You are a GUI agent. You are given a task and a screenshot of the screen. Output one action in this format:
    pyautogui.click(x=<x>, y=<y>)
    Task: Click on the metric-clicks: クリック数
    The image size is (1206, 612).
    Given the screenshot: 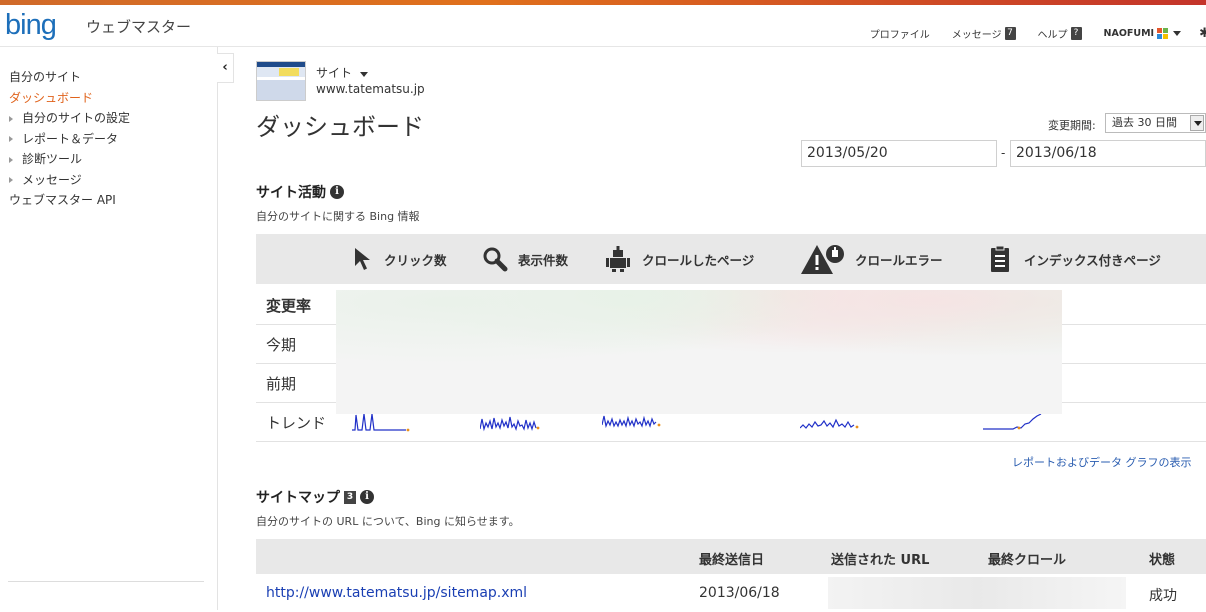 What is the action you would take?
    pyautogui.click(x=399, y=259)
    